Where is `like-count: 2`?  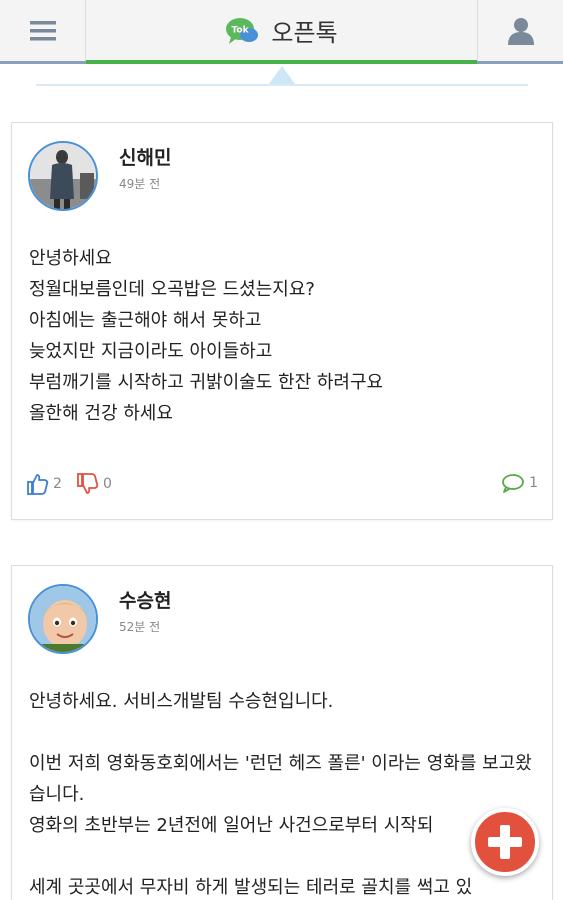
like-count: 2 is located at coordinates (57, 484).